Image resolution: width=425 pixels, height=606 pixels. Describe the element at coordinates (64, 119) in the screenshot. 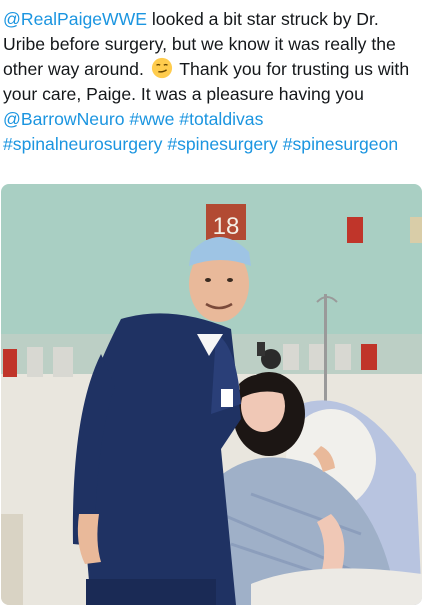

I see `mention-link: @BarrowNeuro` at that location.